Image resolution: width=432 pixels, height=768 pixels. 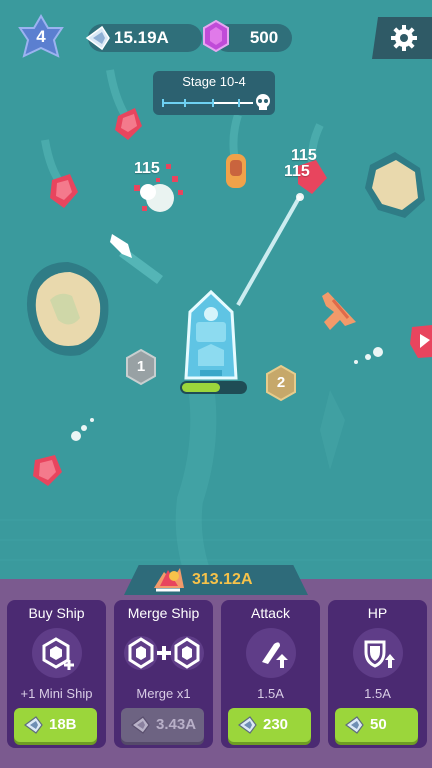 I want to click on shield-icon, so click(x=379, y=654).